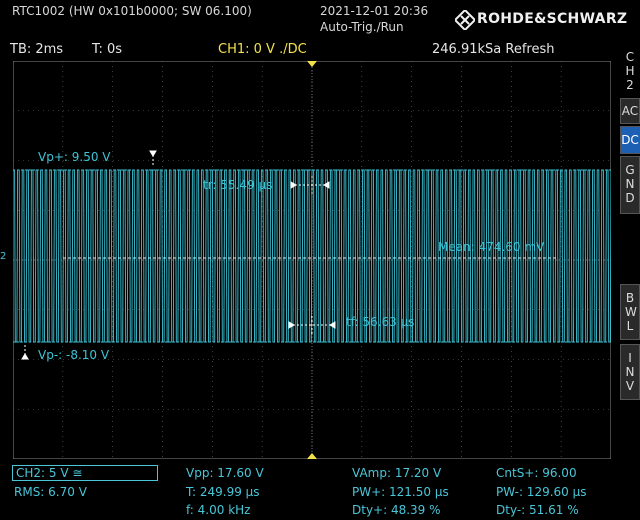 The image size is (640, 520). I want to click on timebase: TB: 2ms, so click(36, 49).